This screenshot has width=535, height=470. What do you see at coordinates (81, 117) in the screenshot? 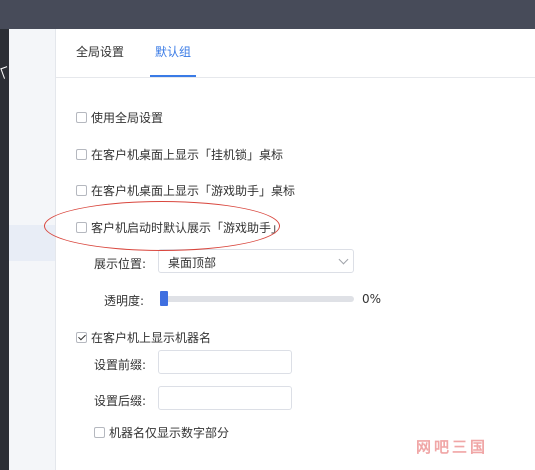
I see `use-global-checkbox` at bounding box center [81, 117].